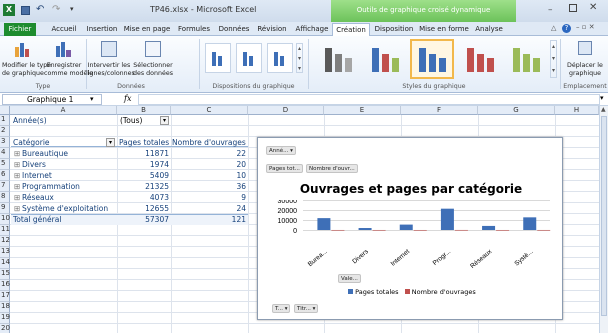 The height and width of the screenshot is (333, 608). I want to click on chart-title: Ouvrages et pages par catégorie, so click(411, 189).